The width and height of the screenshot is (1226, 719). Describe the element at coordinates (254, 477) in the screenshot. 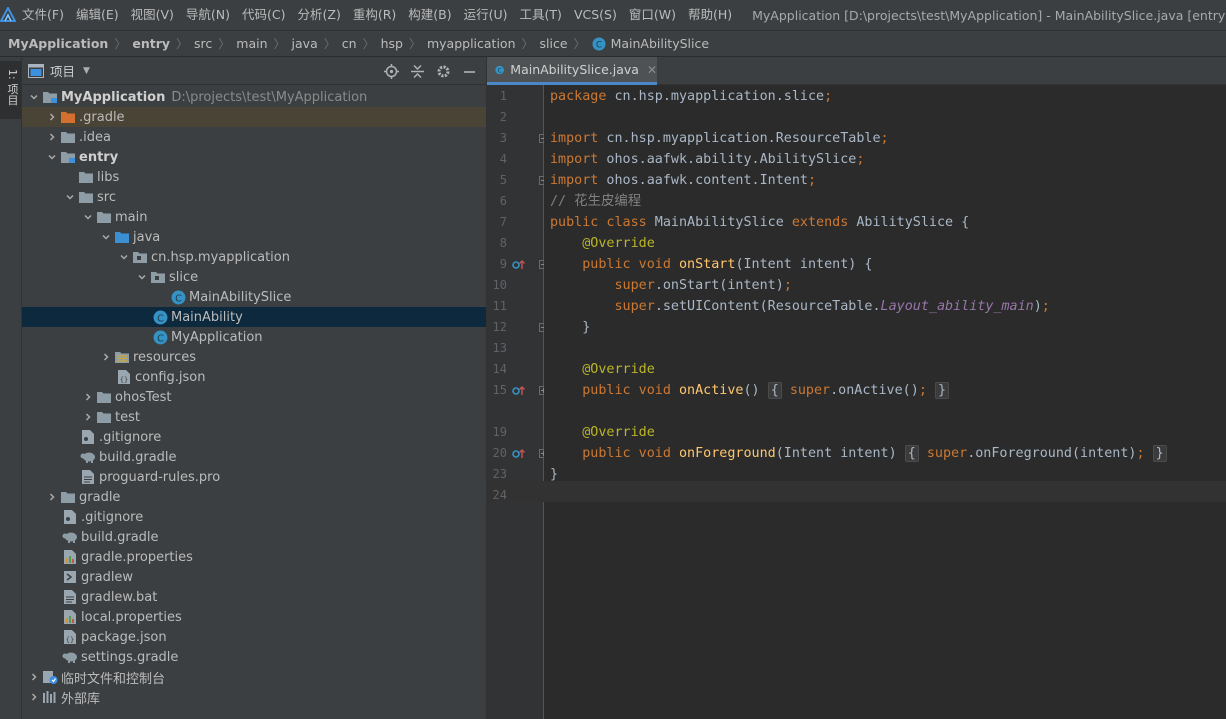

I see `tree-node-proguard: proguard-rules.pro` at that location.